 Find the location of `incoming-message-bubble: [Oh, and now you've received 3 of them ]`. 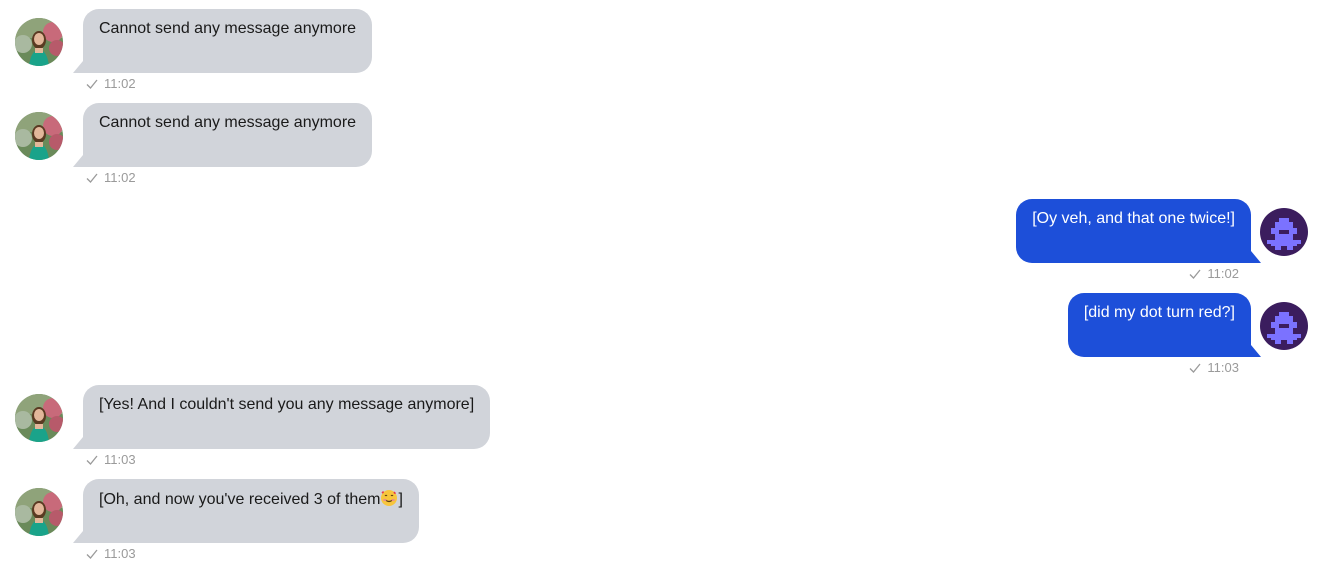

incoming-message-bubble: [Oh, and now you've received 3 of them ] is located at coordinates (251, 511).